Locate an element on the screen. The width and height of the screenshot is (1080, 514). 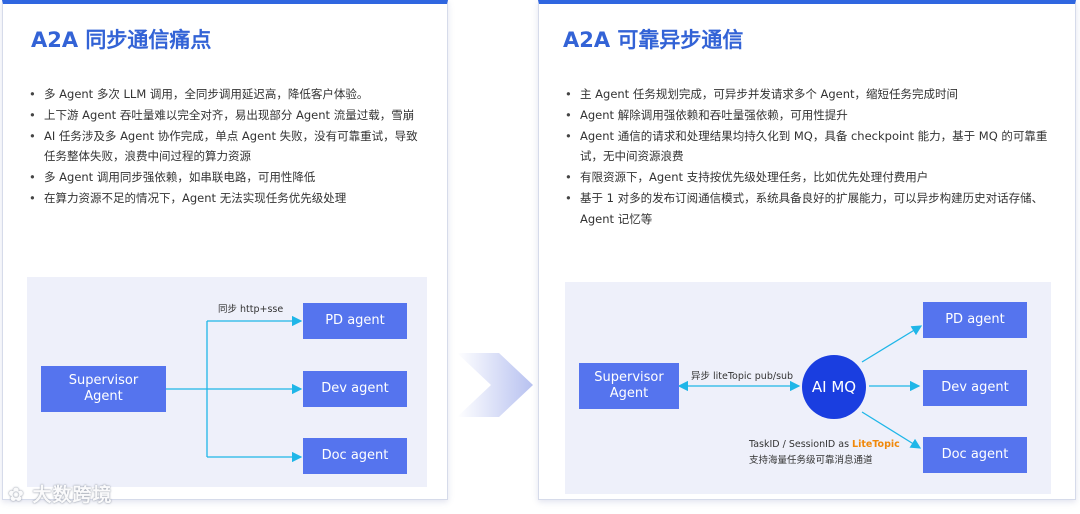
sync-title: A2A 同步通信痛点 is located at coordinates (121, 40).